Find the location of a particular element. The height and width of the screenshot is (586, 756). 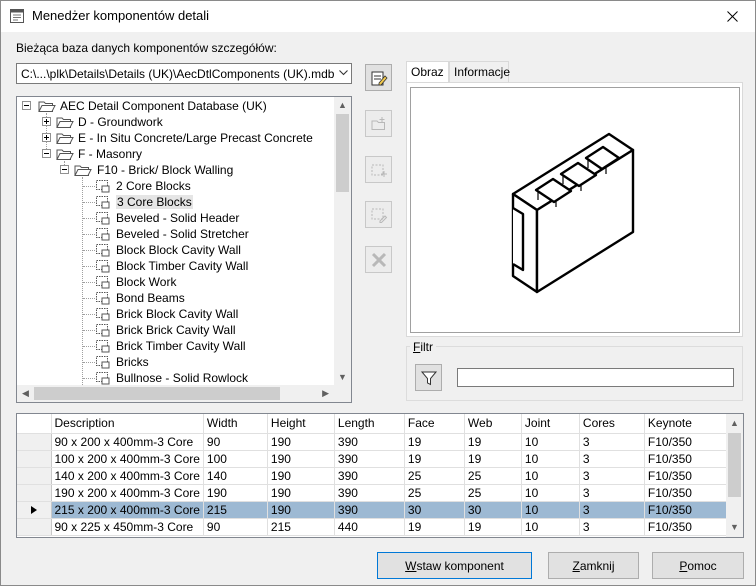

column-header: Keynote is located at coordinates (689, 424).